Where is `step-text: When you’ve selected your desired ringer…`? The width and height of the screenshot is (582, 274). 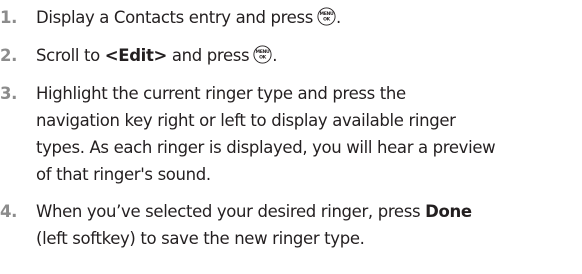 step-text: When you’ve selected your desired ringer… is located at coordinates (231, 211).